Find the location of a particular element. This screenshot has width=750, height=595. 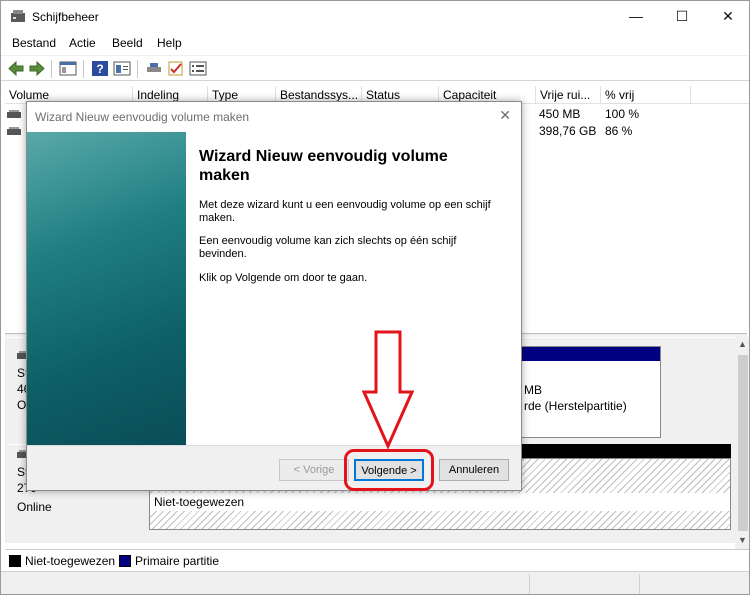

partition-size: MB is located at coordinates (533, 390).